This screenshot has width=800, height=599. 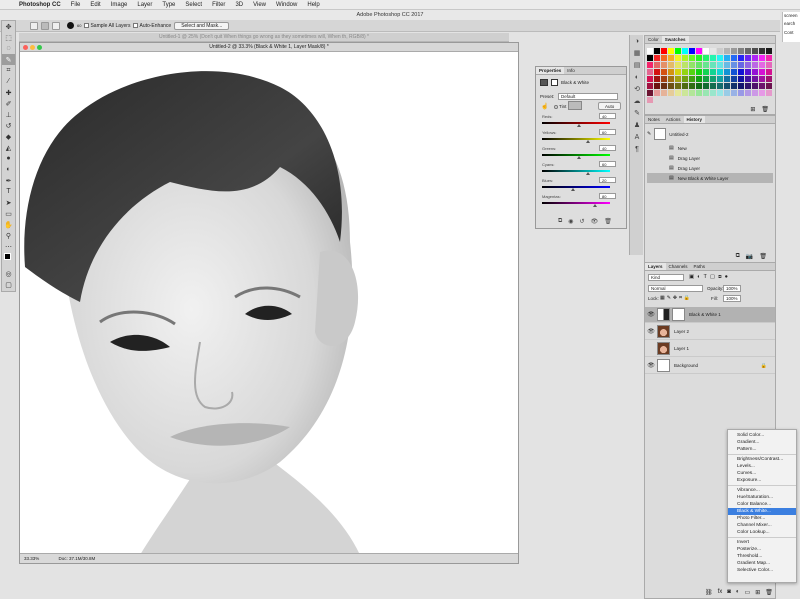 I want to click on delete-swatch-icon: 🗑, so click(x=765, y=109).